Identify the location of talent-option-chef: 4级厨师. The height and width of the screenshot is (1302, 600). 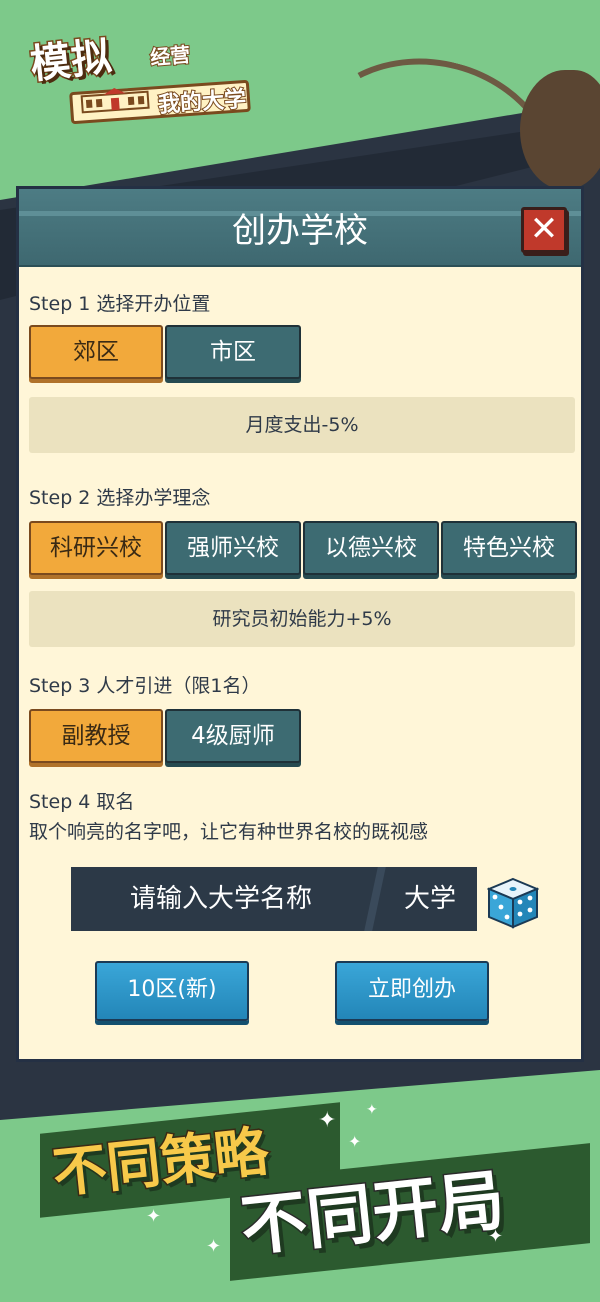
(233, 736).